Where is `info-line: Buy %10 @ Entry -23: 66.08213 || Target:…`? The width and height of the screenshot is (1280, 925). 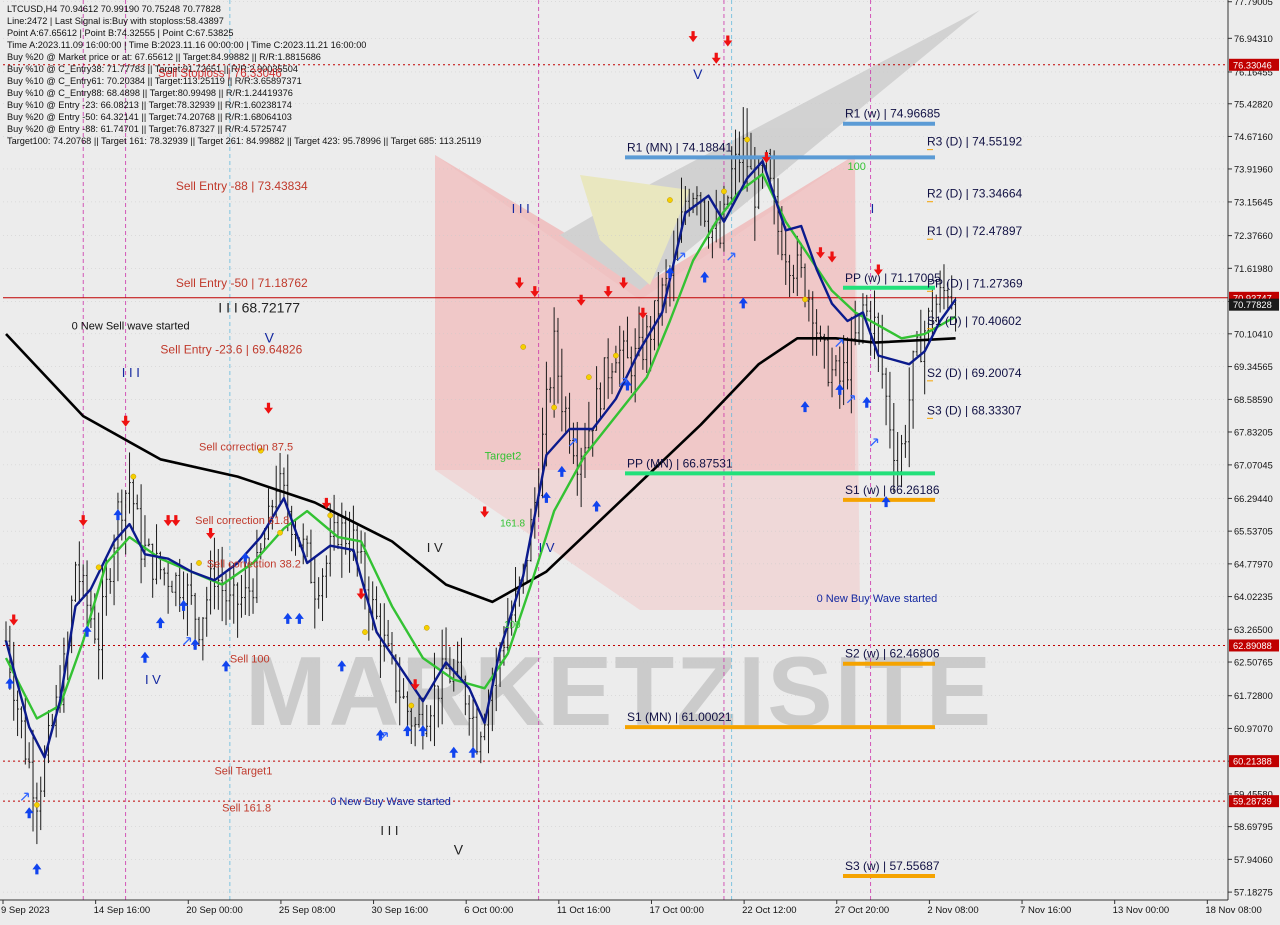
info-line: Buy %10 @ Entry -23: 66.08213 || Target:… is located at coordinates (149, 105).